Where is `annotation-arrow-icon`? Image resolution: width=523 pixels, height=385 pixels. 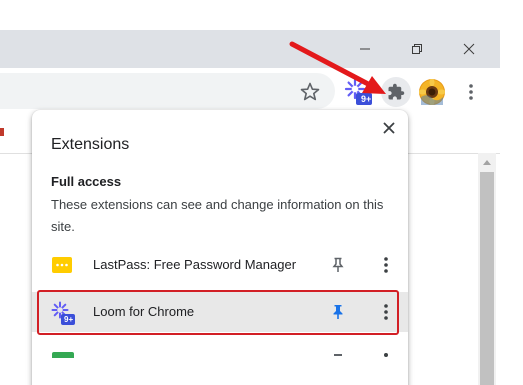 annotation-arrow-icon is located at coordinates (337, 67).